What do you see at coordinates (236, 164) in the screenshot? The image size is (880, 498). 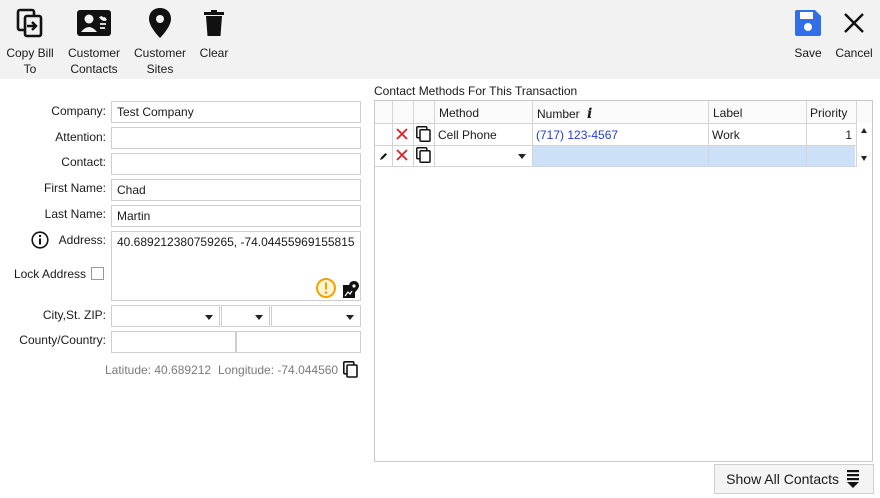 I see `contact-field` at bounding box center [236, 164].